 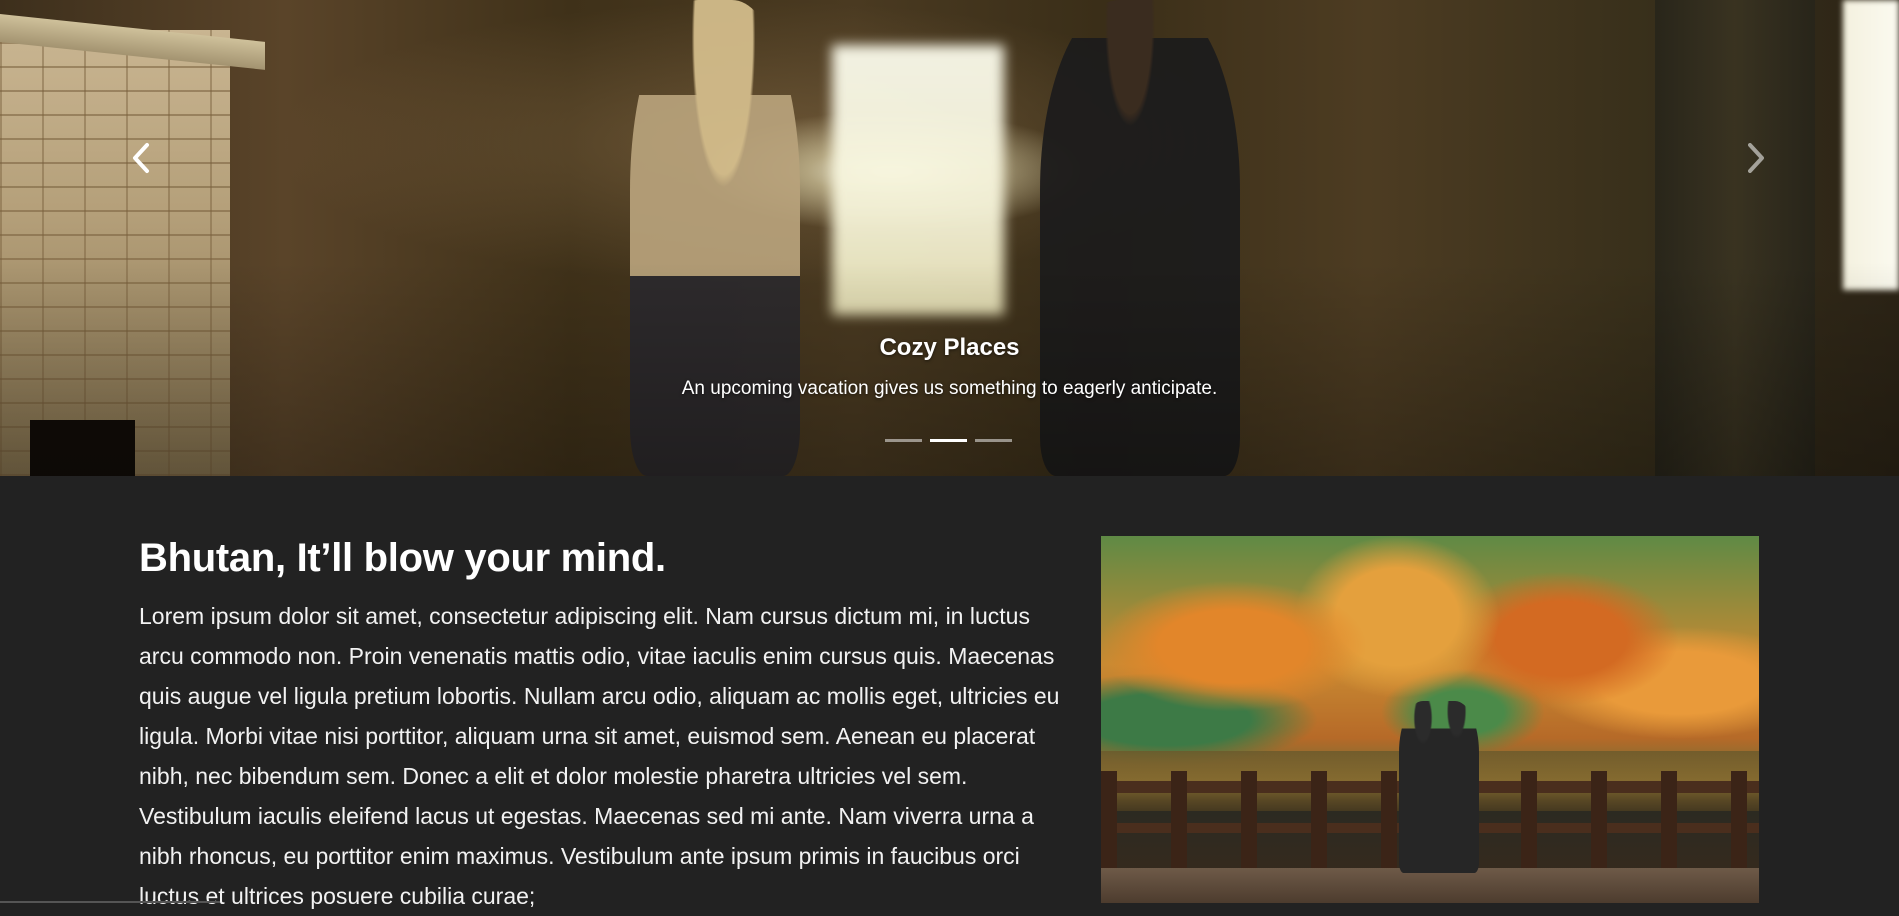 I want to click on carousel-prev-button, so click(x=141, y=158).